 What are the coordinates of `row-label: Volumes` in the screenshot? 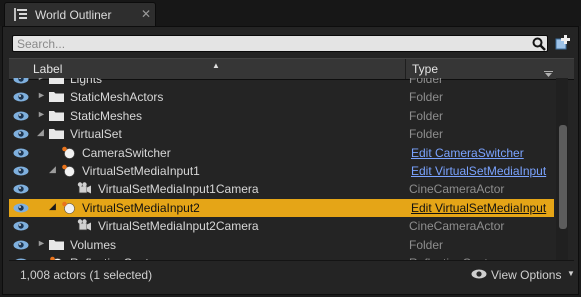 It's located at (93, 244).